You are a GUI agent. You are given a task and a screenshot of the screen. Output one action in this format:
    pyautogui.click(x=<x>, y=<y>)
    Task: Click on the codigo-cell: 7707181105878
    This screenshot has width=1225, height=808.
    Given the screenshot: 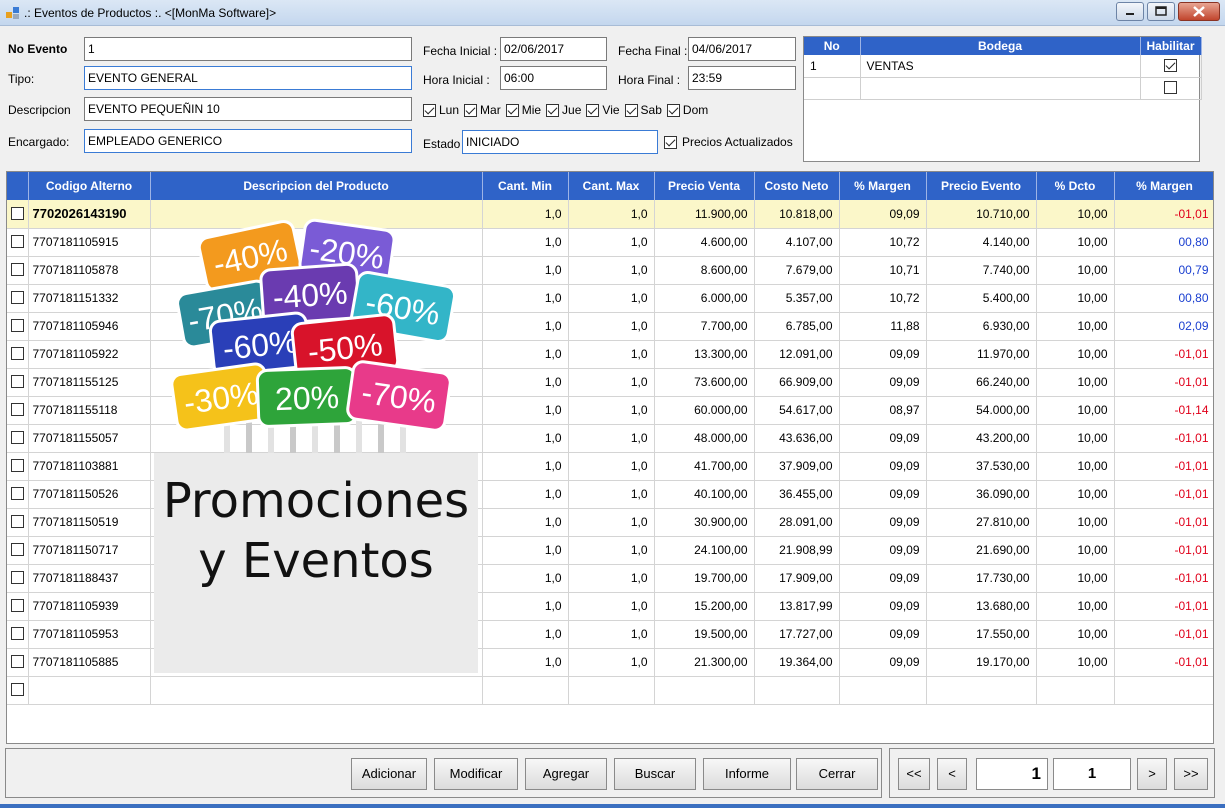 What is the action you would take?
    pyautogui.click(x=89, y=270)
    